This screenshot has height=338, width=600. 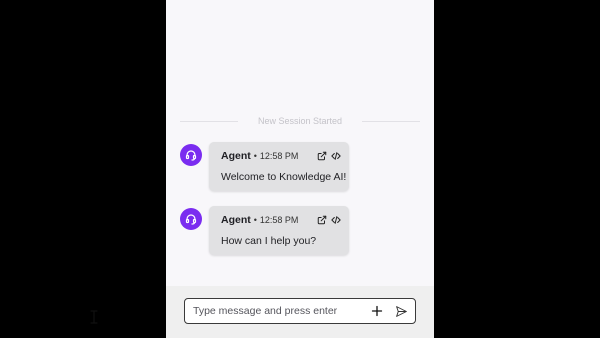 What do you see at coordinates (401, 311) in the screenshot?
I see `send-icon` at bounding box center [401, 311].